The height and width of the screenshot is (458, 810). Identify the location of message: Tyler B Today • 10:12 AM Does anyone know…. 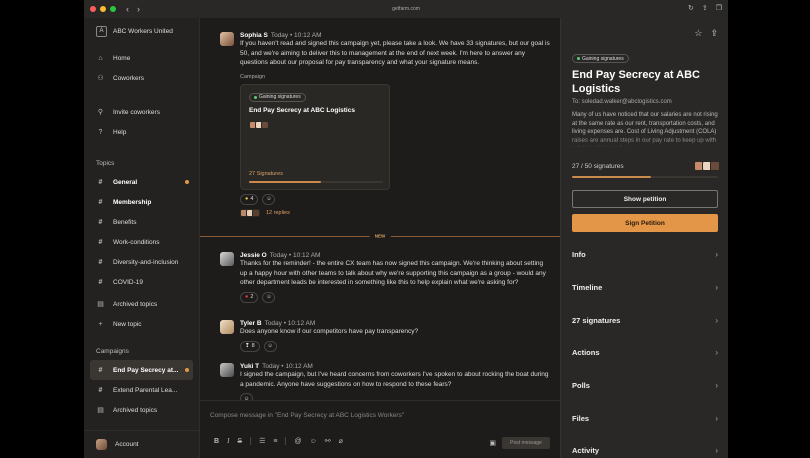
(385, 336).